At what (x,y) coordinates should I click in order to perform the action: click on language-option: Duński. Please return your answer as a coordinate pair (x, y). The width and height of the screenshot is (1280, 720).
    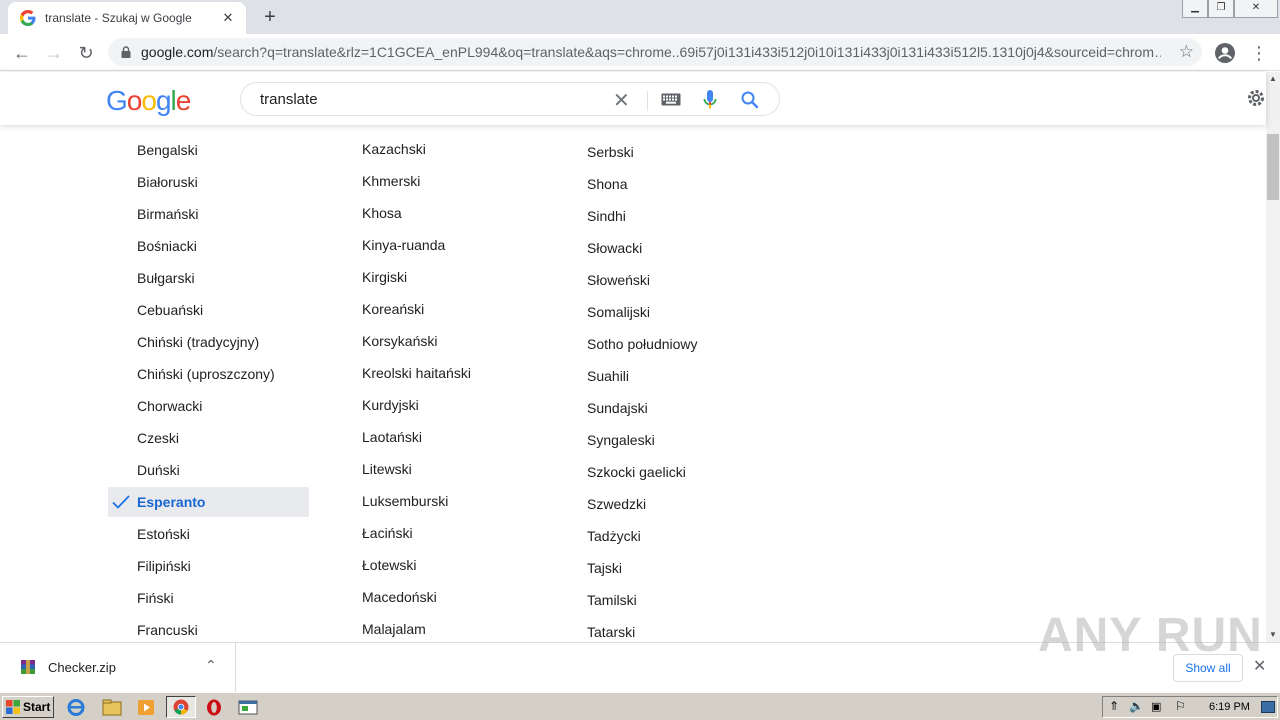
    Looking at the image, I should click on (158, 470).